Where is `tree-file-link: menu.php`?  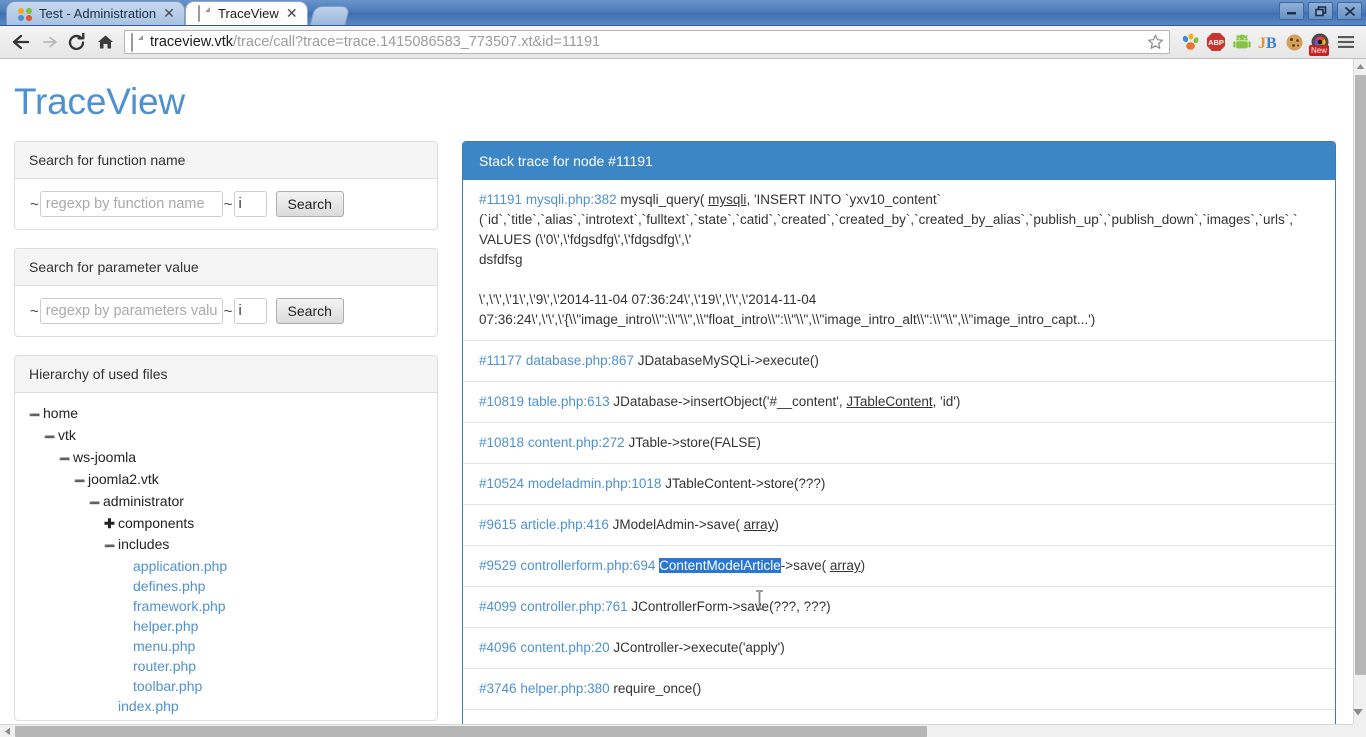 tree-file-link: menu.php is located at coordinates (226, 646).